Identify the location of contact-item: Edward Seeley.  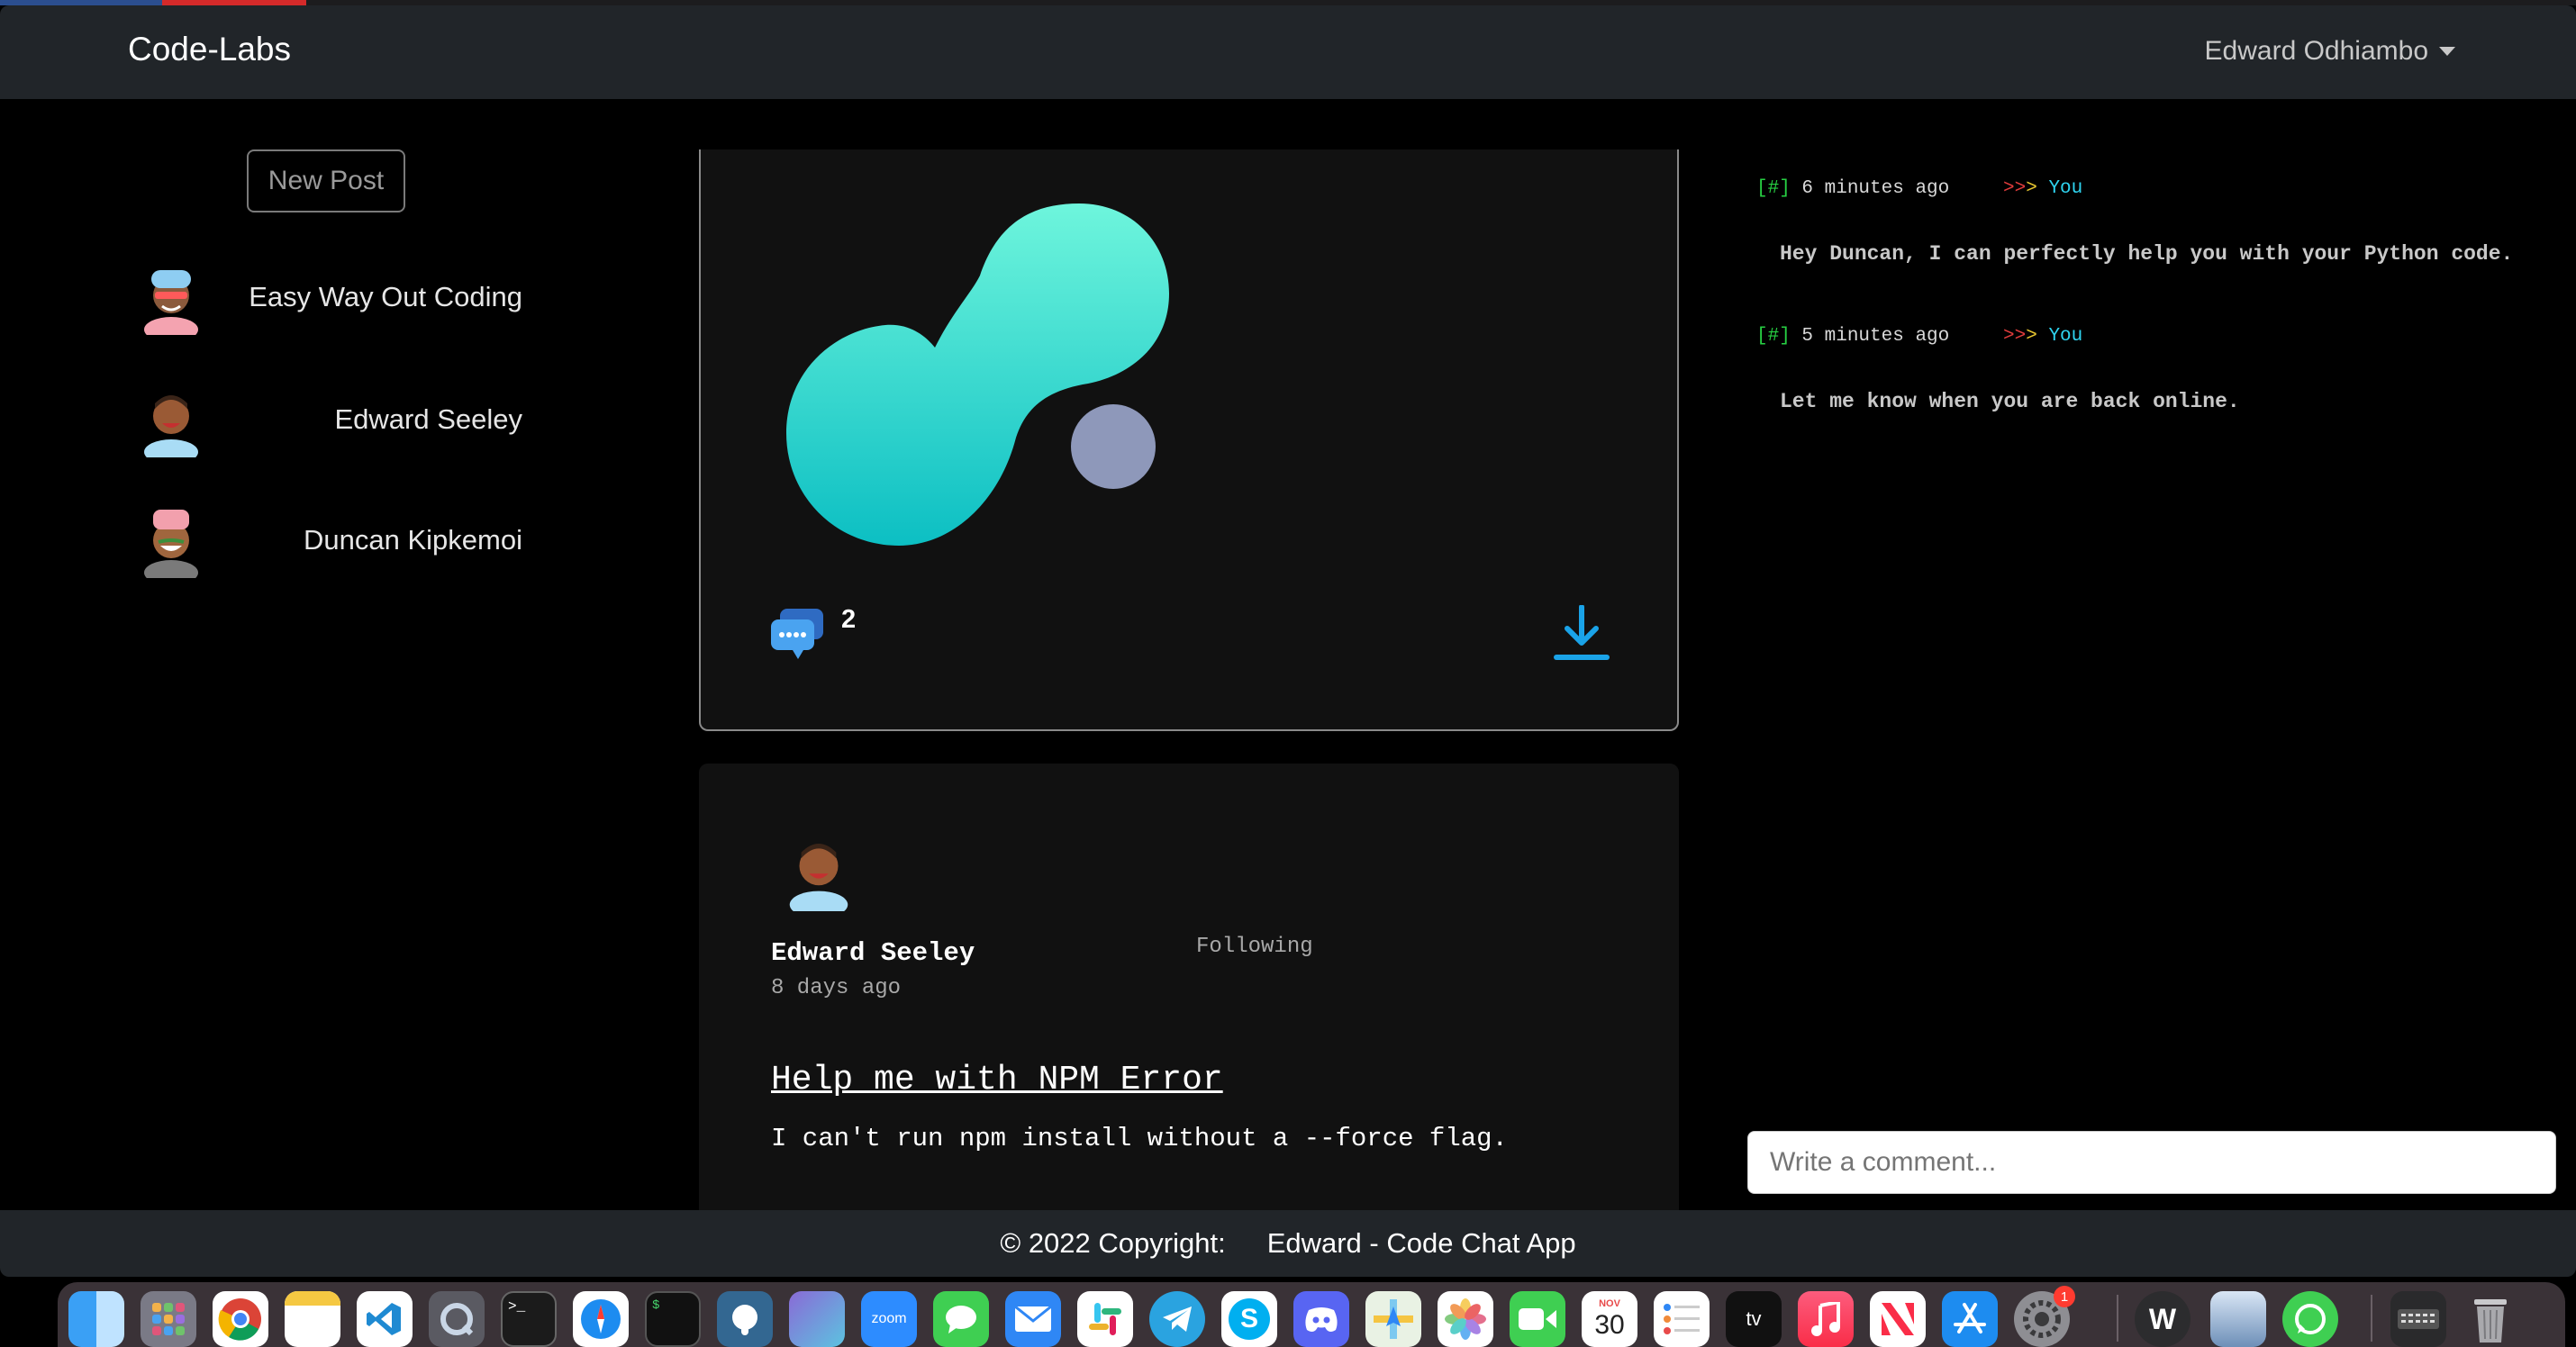
(328, 427).